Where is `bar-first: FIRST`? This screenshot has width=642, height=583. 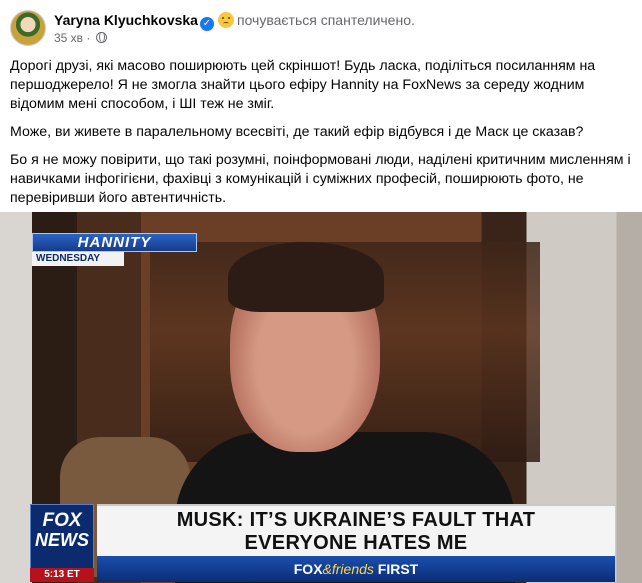
bar-first: FIRST is located at coordinates (398, 569).